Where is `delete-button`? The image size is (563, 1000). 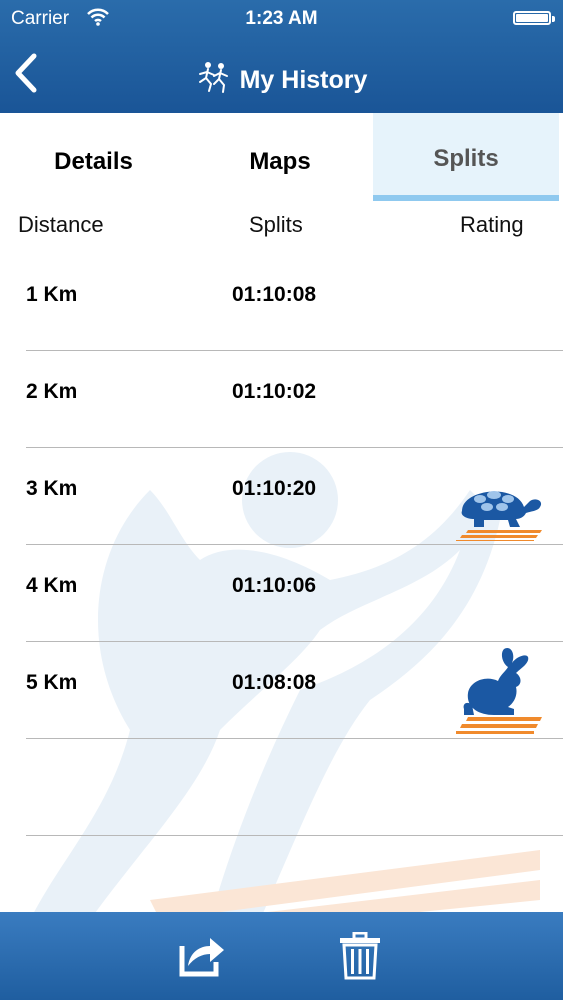 delete-button is located at coordinates (360, 955).